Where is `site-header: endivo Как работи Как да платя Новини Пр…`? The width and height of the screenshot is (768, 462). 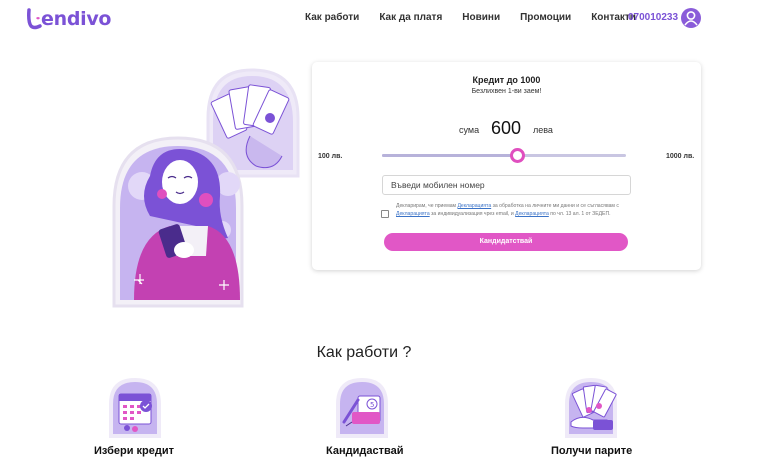 site-header: endivo Как работи Как да платя Новини Пр… is located at coordinates (384, 19).